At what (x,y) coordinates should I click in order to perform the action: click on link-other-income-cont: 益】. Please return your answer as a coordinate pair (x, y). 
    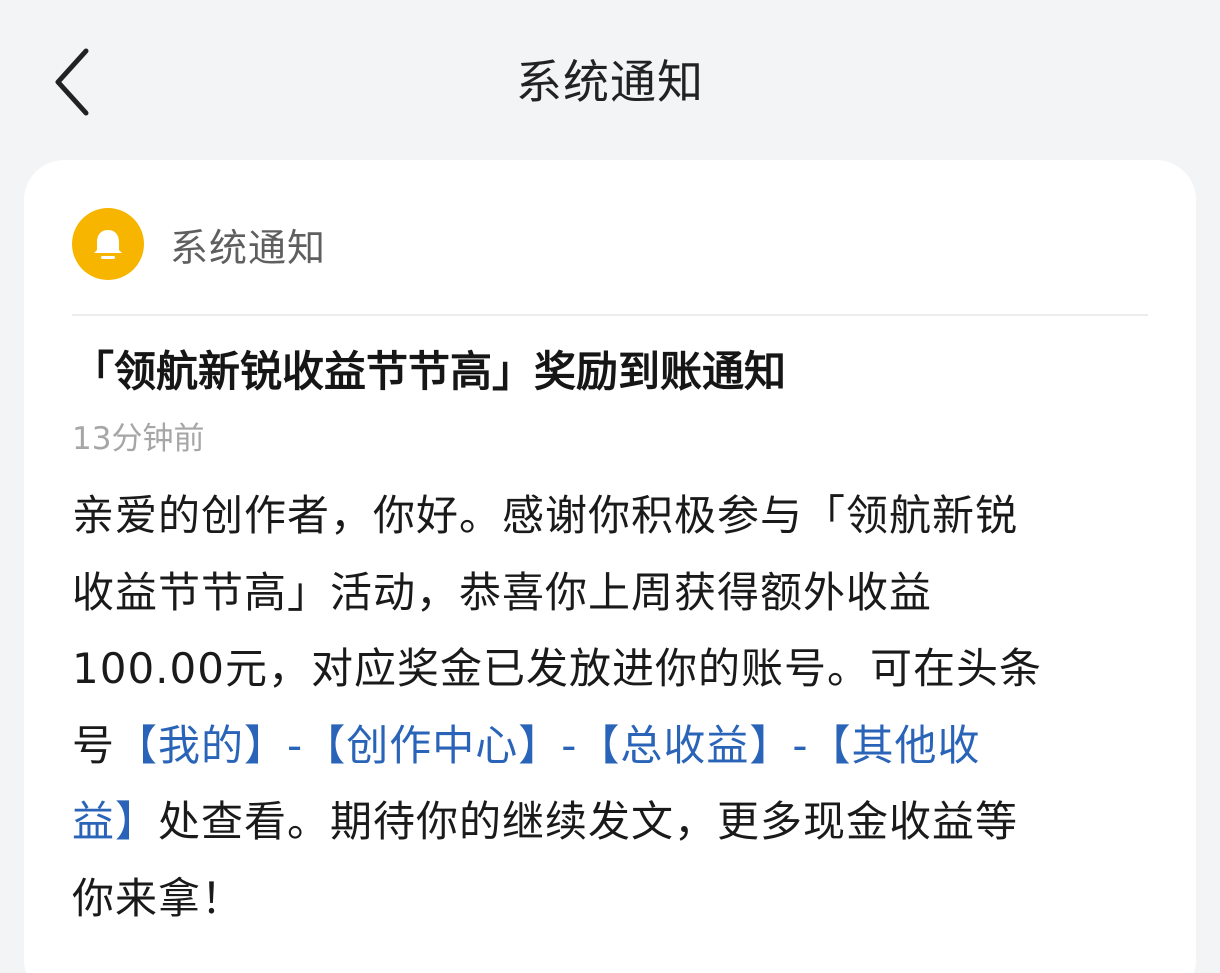
    Looking at the image, I should click on (115, 821).